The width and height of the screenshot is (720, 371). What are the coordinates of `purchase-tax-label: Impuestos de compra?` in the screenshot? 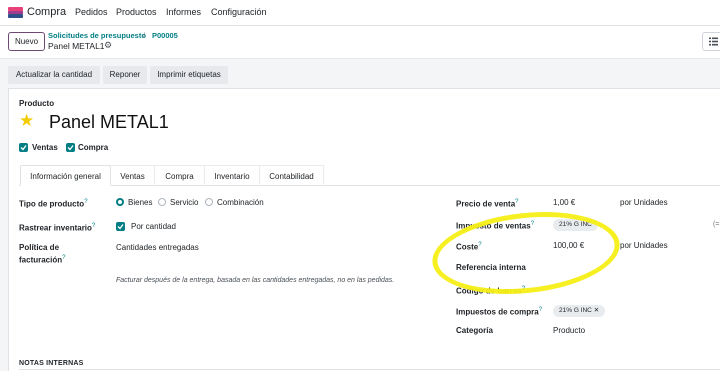 It's located at (499, 312).